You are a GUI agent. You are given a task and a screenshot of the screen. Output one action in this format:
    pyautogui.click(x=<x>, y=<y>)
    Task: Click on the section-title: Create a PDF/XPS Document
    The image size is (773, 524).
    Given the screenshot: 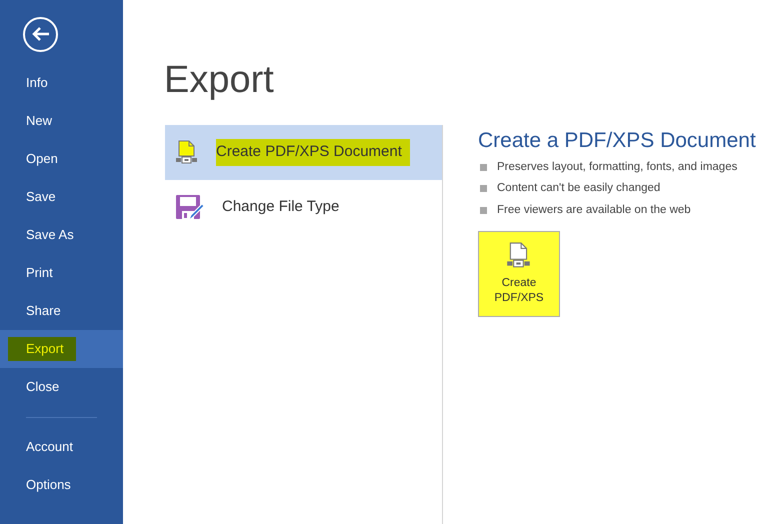 What is the action you would take?
    pyautogui.click(x=617, y=141)
    